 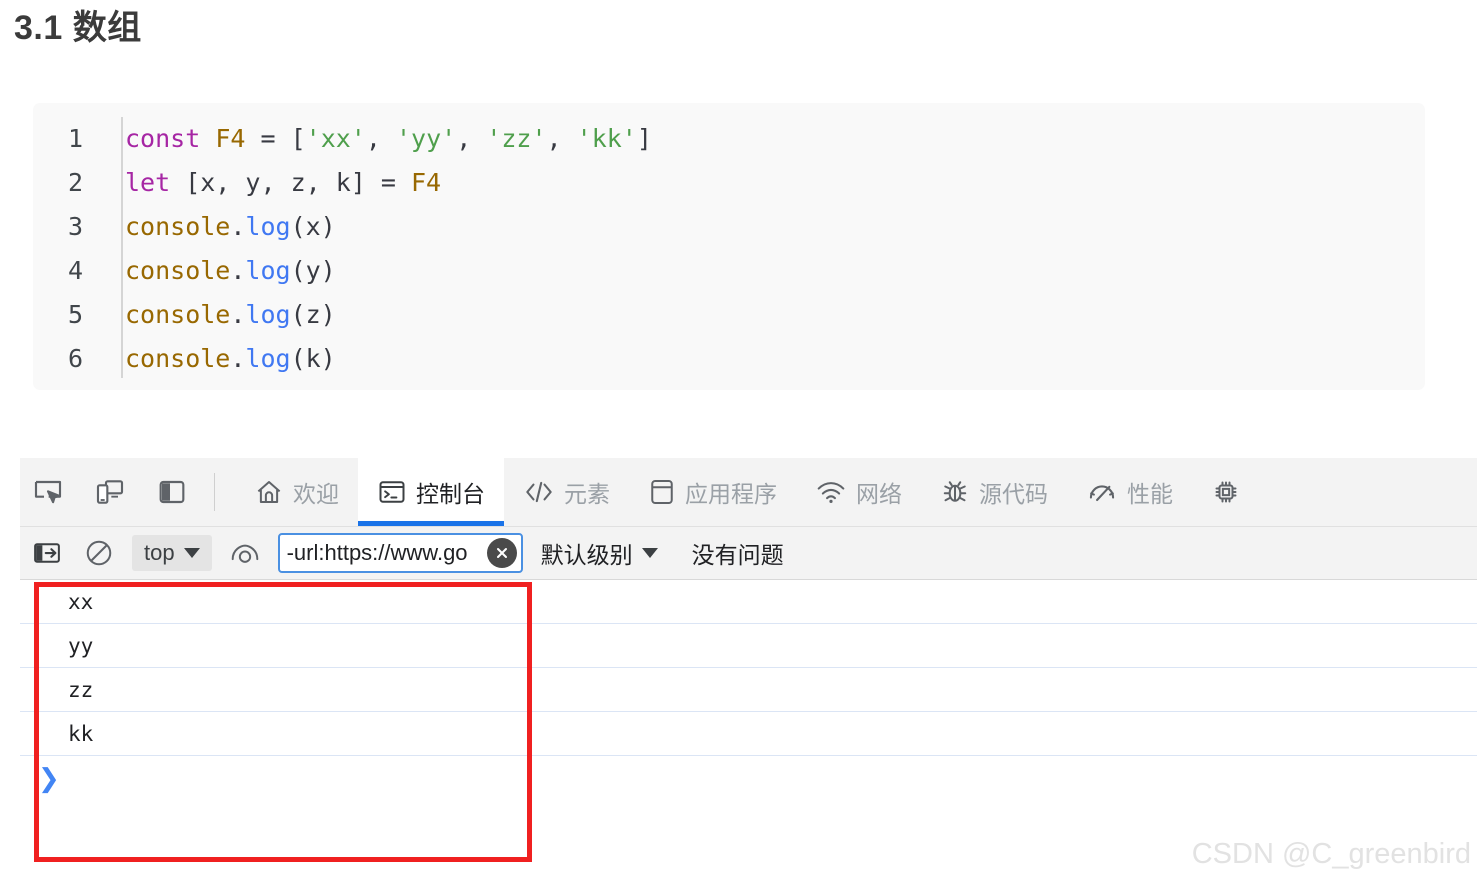 I want to click on inspect-element-icon, so click(x=48, y=492).